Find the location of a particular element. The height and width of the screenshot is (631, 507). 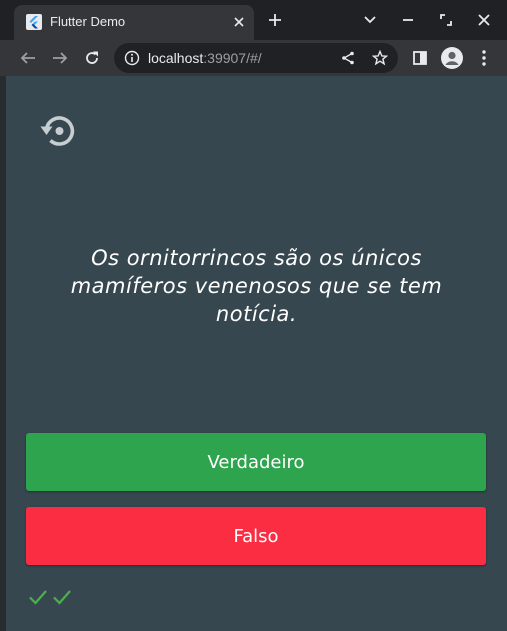

avatar-icon is located at coordinates (452, 58).